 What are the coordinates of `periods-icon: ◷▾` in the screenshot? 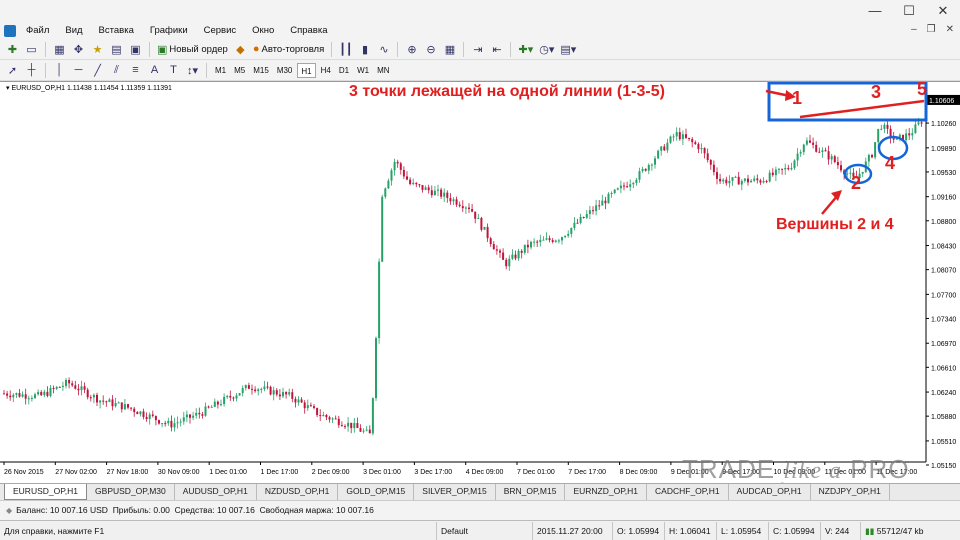 It's located at (546, 49).